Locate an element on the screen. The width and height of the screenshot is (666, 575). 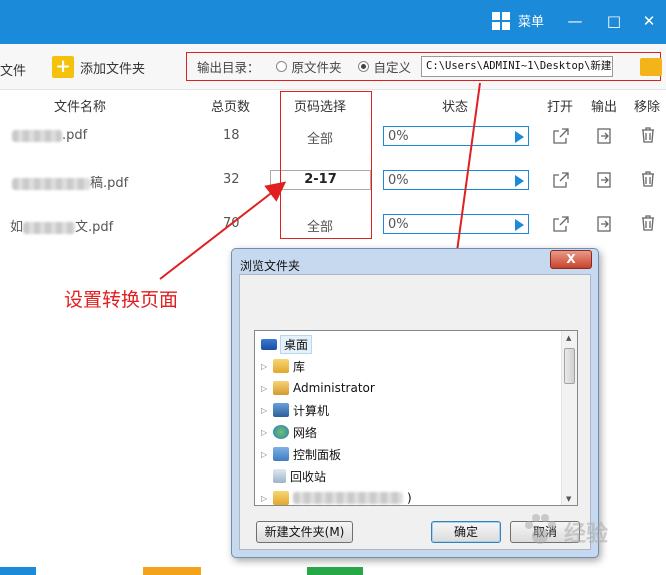
page-count: 18 is located at coordinates (231, 135).